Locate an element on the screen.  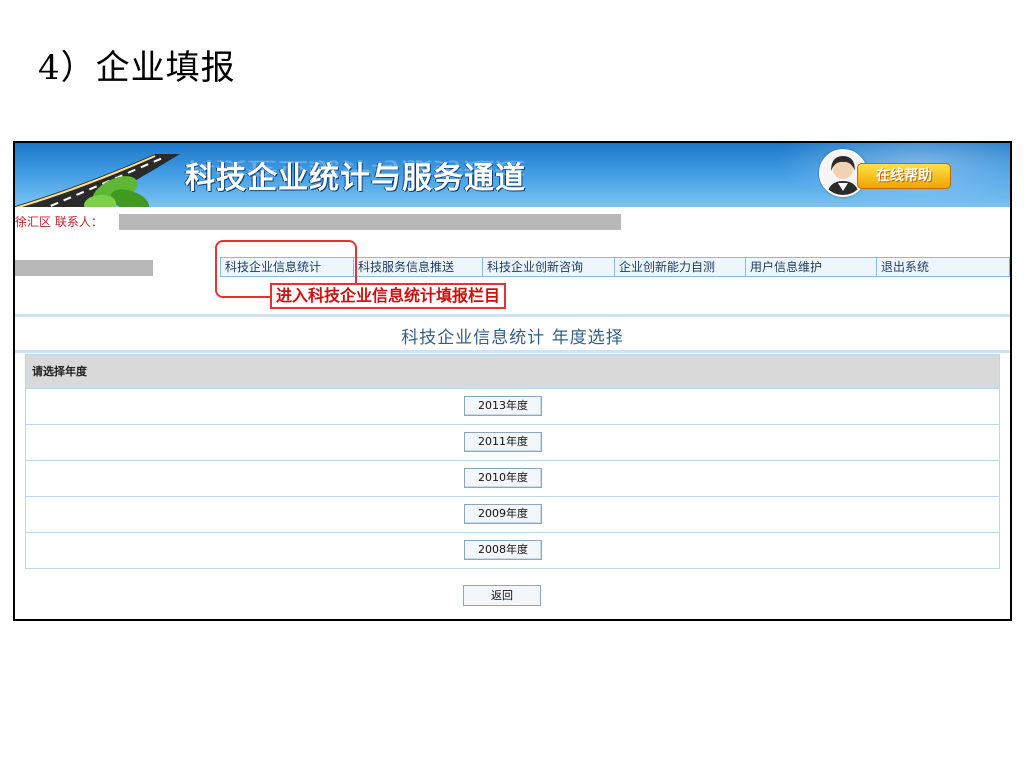
menu-item-user-info: 用户信息维护 is located at coordinates (811, 267).